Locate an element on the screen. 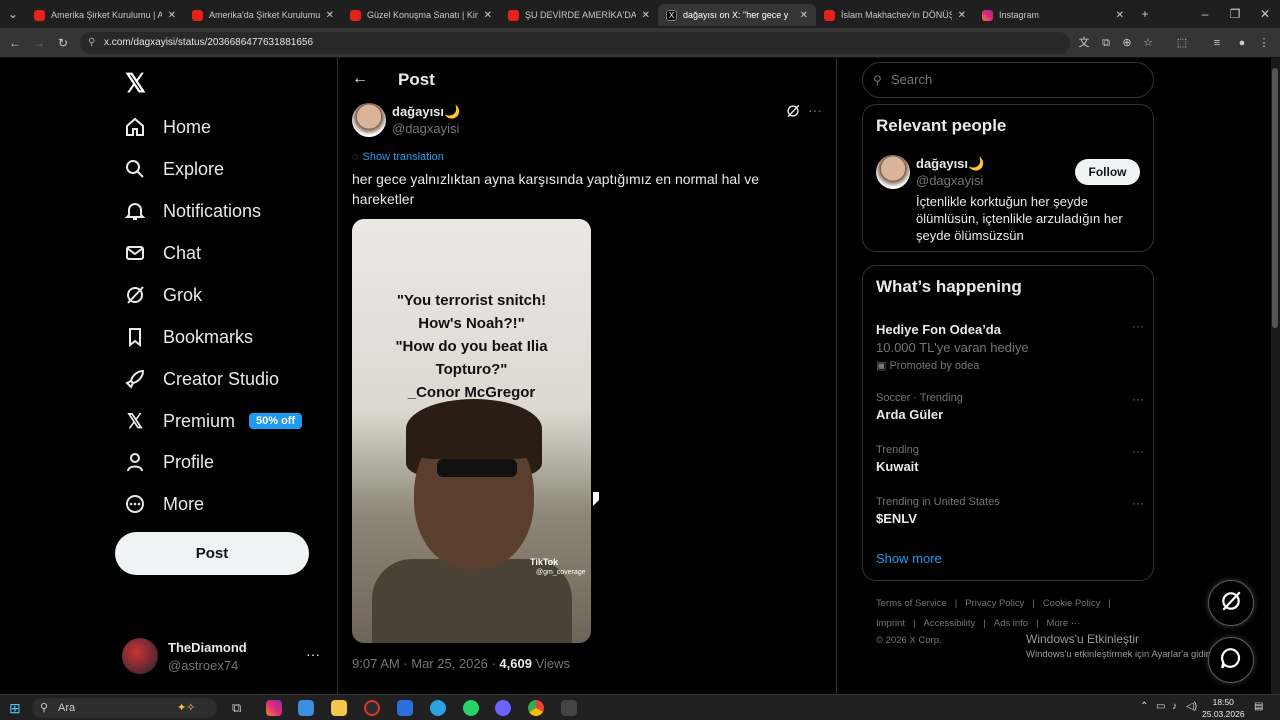 Image resolution: width=1280 pixels, height=720 pixels. extensions-icon: ⬚ is located at coordinates (1182, 43).